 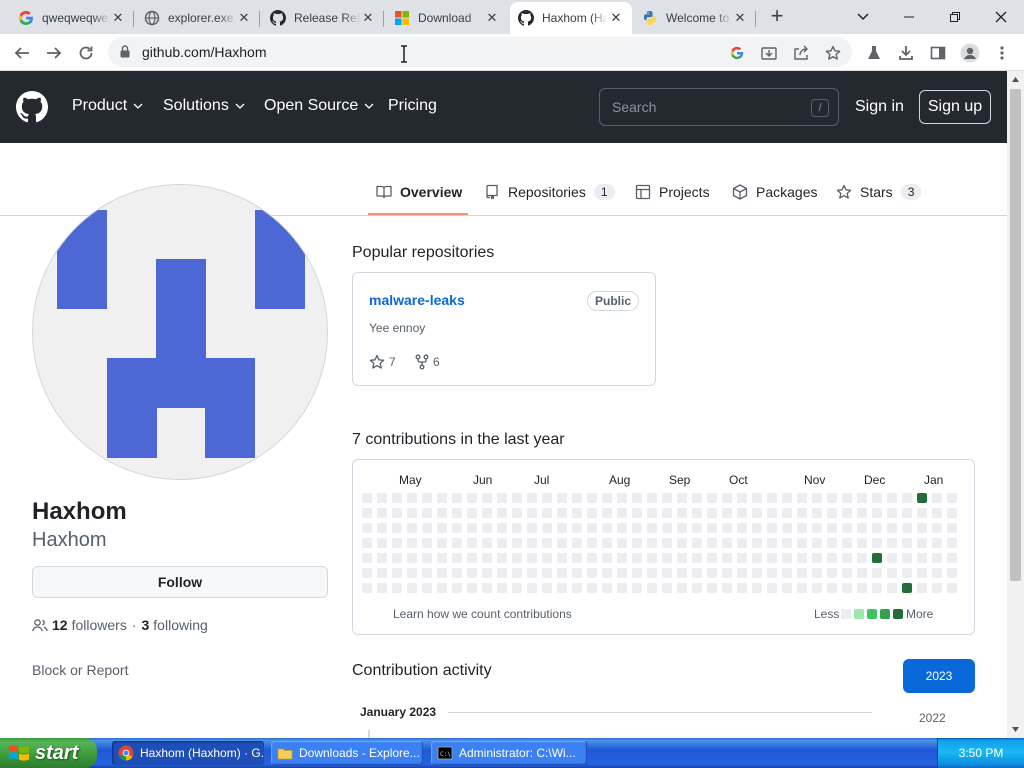 What do you see at coordinates (382, 362) in the screenshot?
I see `repo-stars-link: 7` at bounding box center [382, 362].